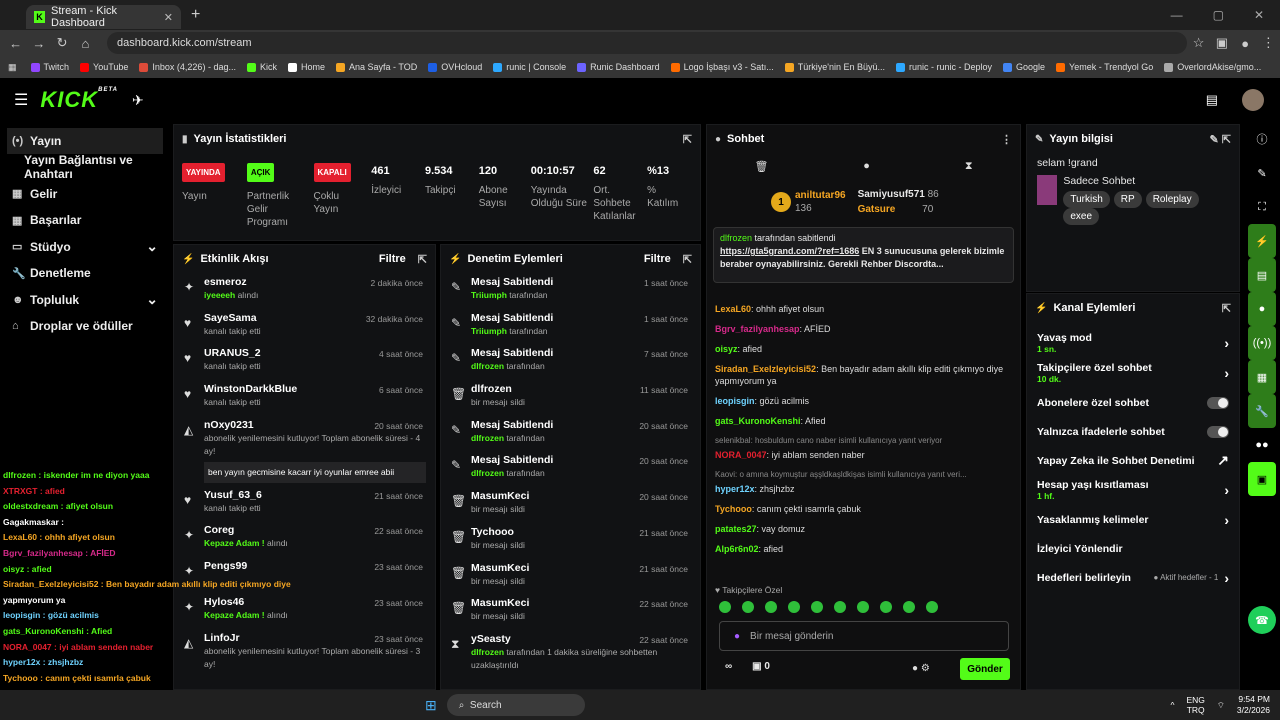 The image size is (1280, 720). What do you see at coordinates (1223, 460) in the screenshot?
I see `chevron-right-icon: ↗` at bounding box center [1223, 460].